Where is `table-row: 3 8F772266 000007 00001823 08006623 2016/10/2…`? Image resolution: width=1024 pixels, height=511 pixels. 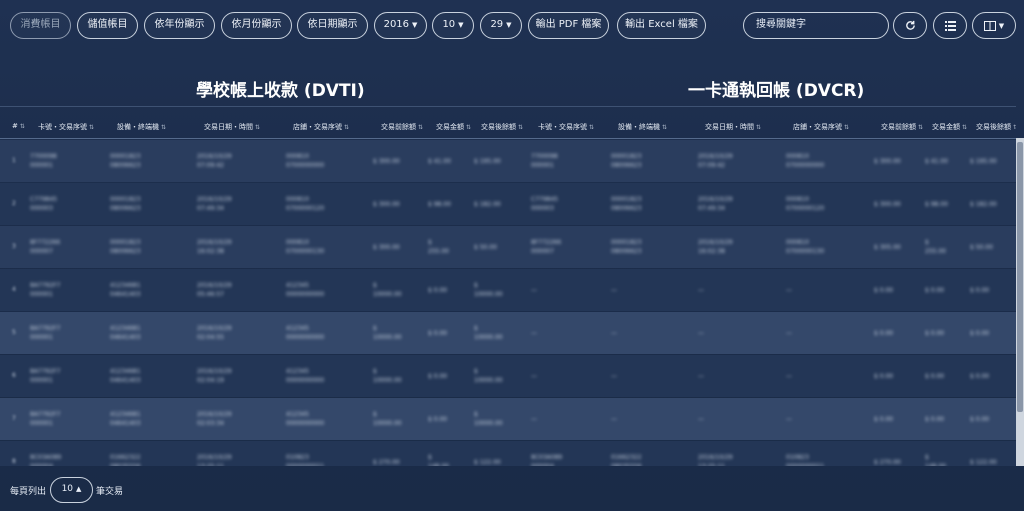 table-row: 3 8F772266 000007 00001823 08006623 2016/10/2… is located at coordinates (508, 247).